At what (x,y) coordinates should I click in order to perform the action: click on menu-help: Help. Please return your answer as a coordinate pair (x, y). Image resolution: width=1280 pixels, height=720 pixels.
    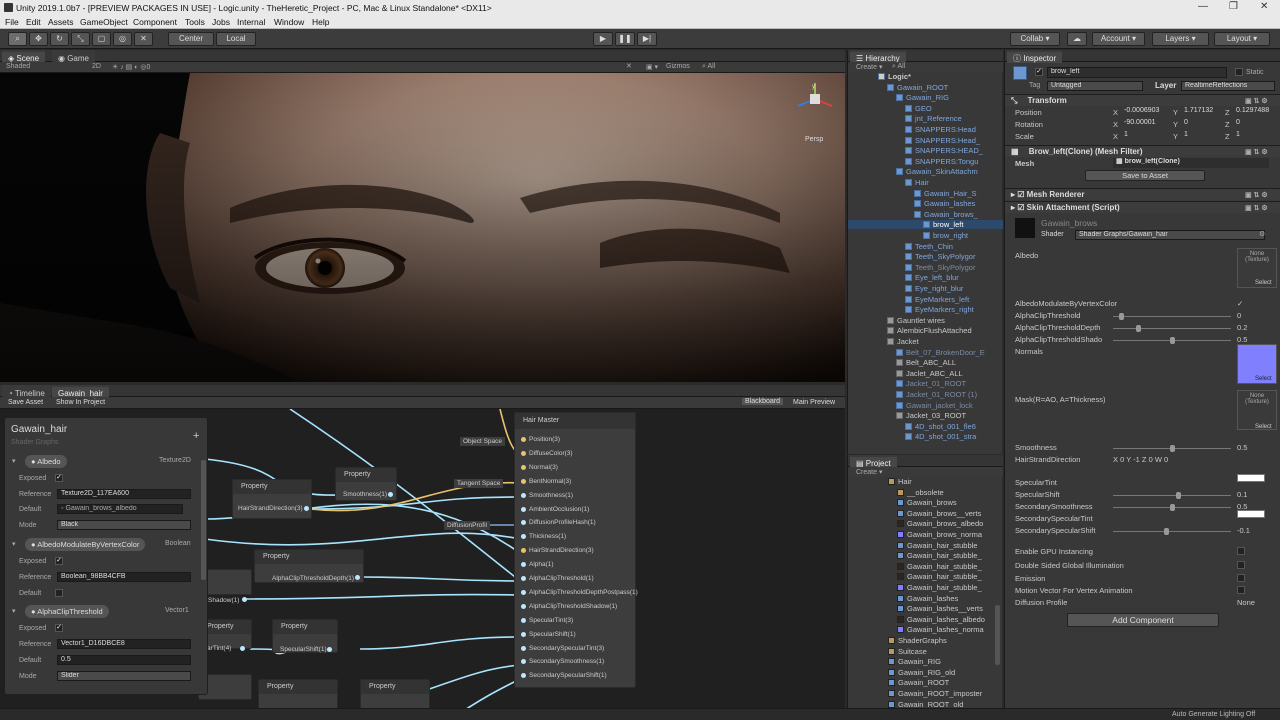
    Looking at the image, I should click on (320, 22).